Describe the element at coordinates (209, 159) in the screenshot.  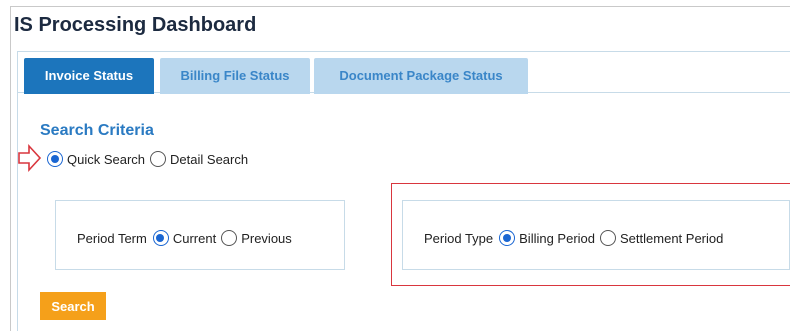
I see `detail-search-label: Detail Search` at that location.